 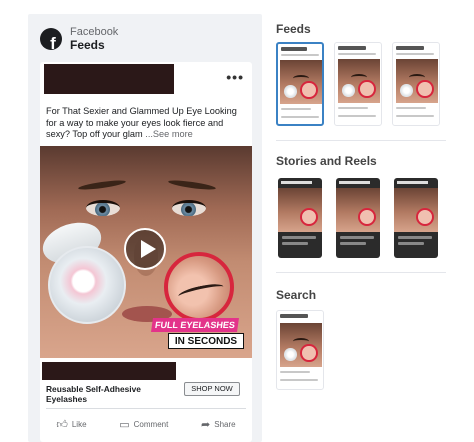 What do you see at coordinates (199, 287) in the screenshot?
I see `eyelash-inset-image` at bounding box center [199, 287].